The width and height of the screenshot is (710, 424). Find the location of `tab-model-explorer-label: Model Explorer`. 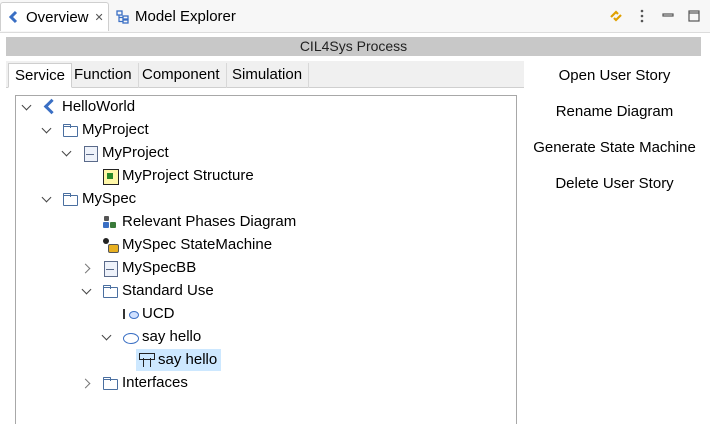

tab-model-explorer-label: Model Explorer is located at coordinates (185, 16).